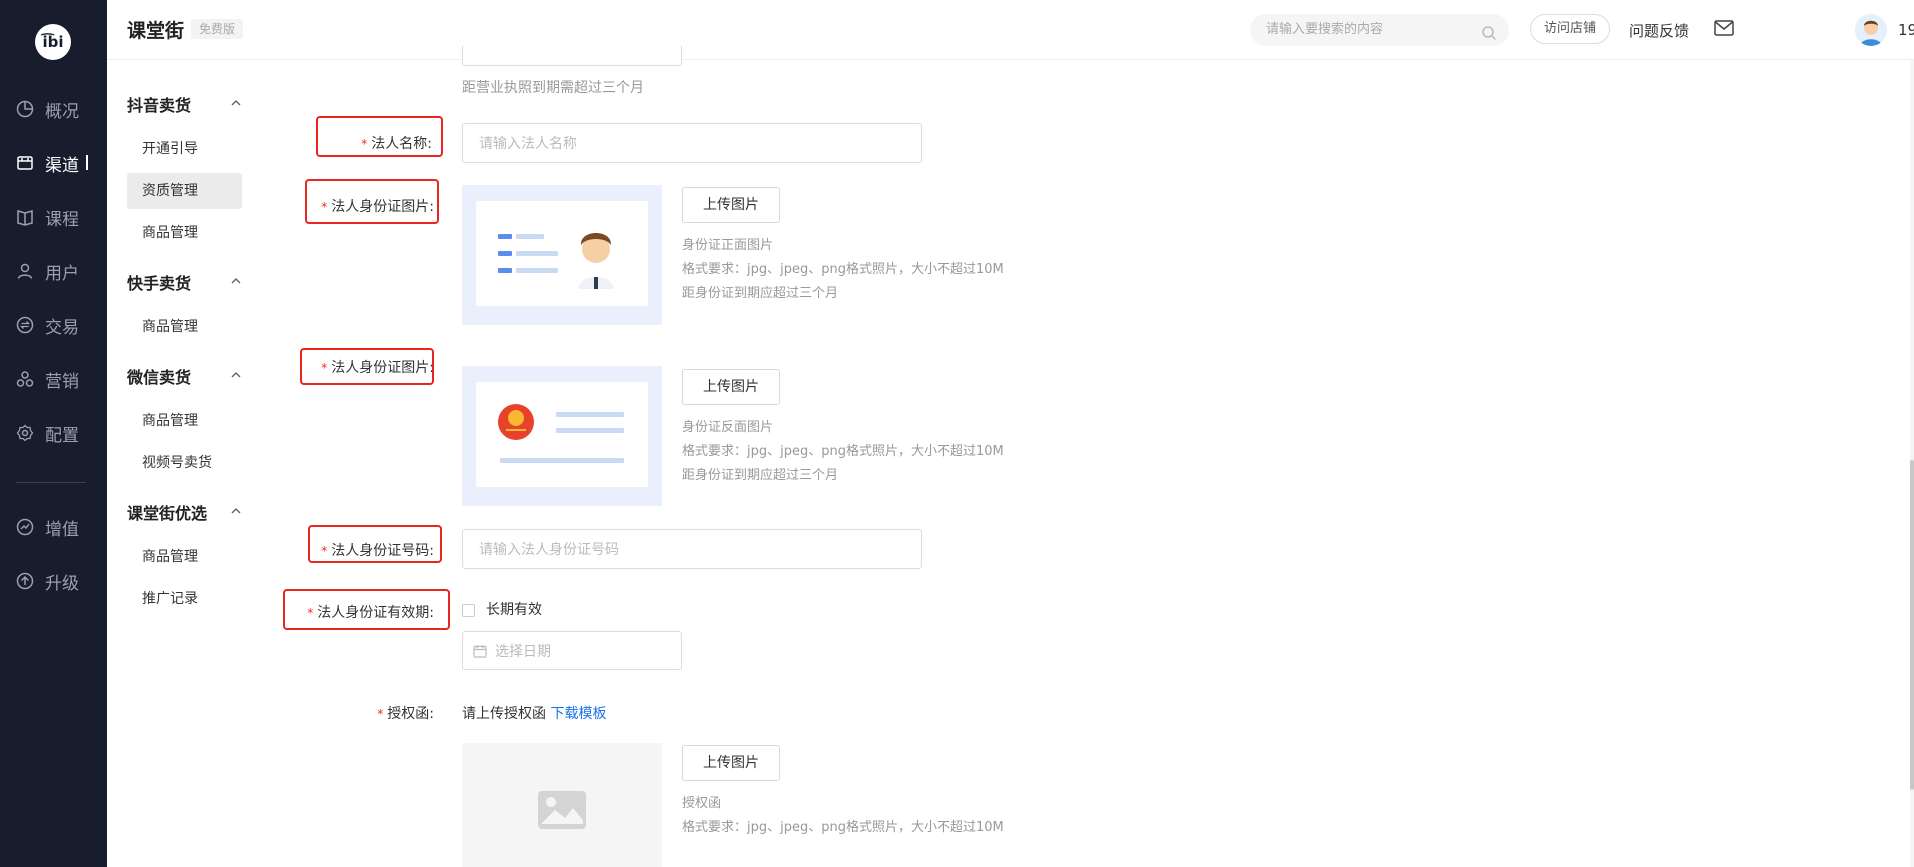  What do you see at coordinates (217, 29) in the screenshot?
I see `edition-badge: 免费版` at bounding box center [217, 29].